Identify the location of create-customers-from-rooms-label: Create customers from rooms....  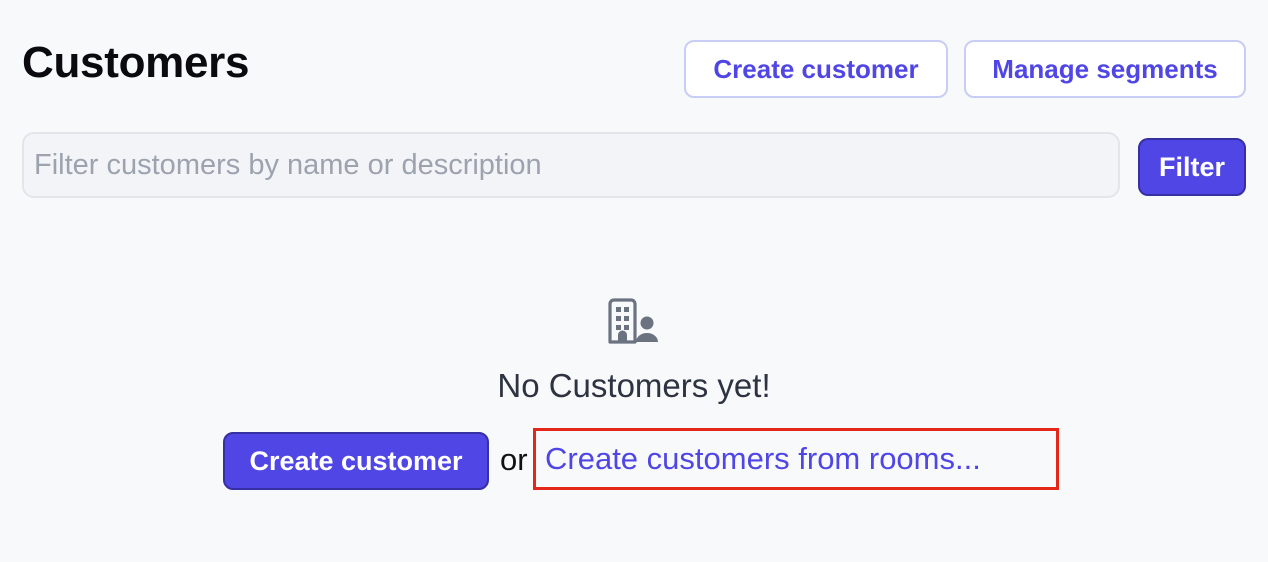
(763, 458).